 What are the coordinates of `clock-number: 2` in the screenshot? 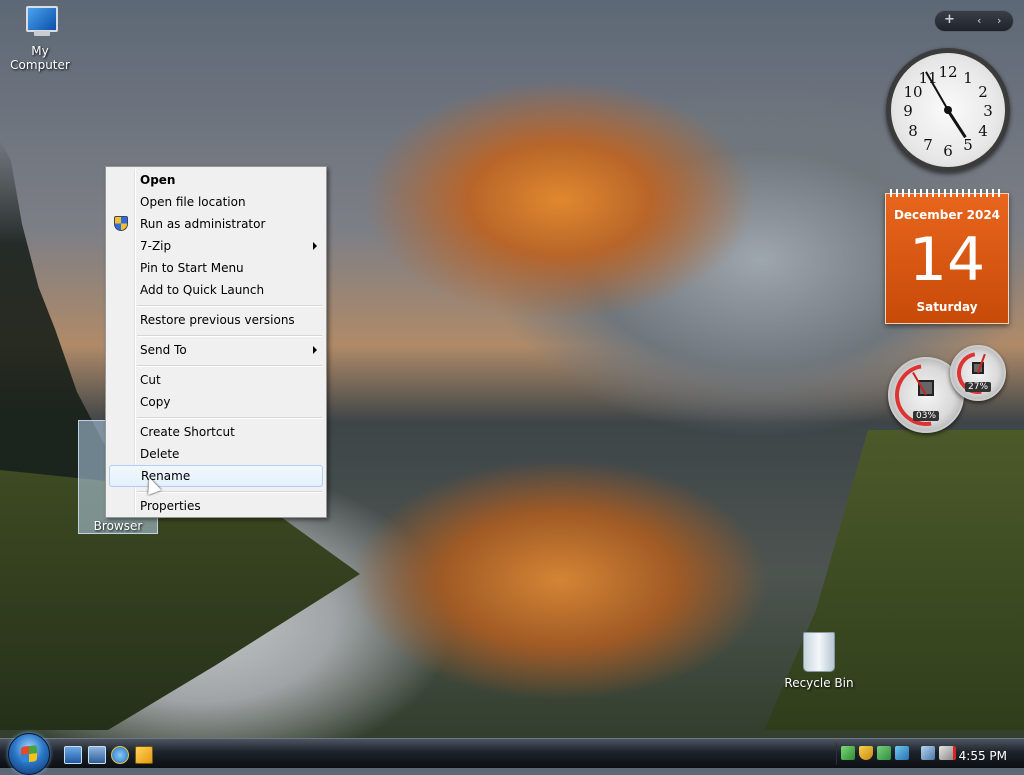 It's located at (983, 92).